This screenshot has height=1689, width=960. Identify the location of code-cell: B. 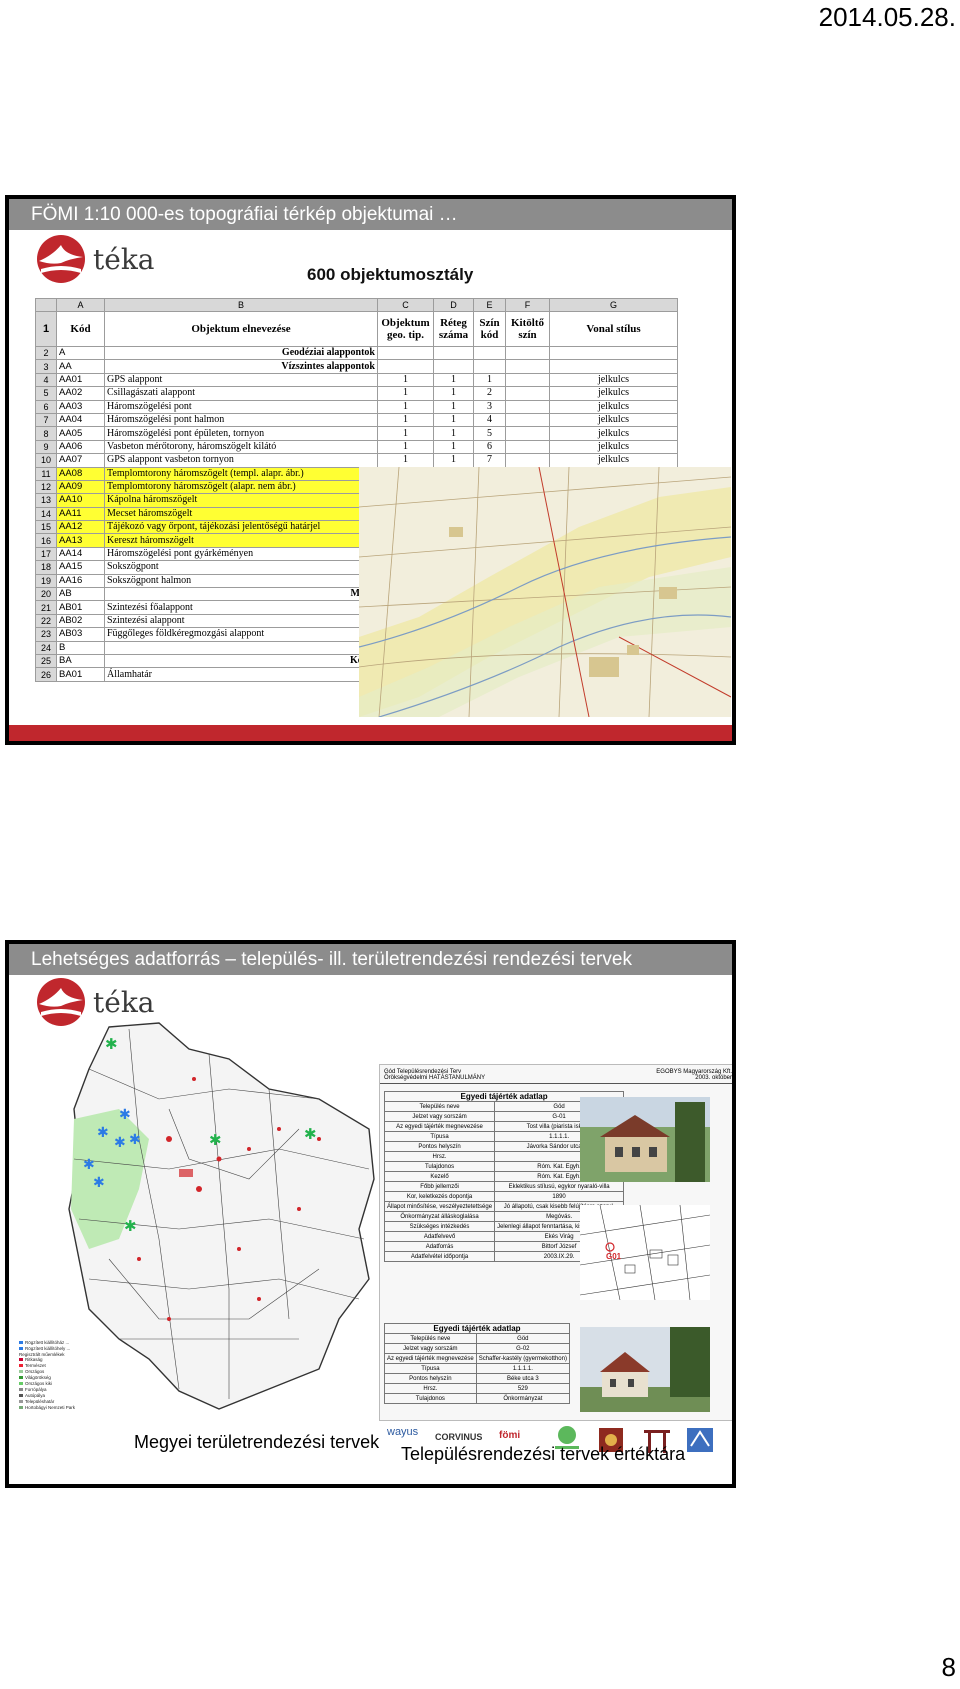
(80, 647).